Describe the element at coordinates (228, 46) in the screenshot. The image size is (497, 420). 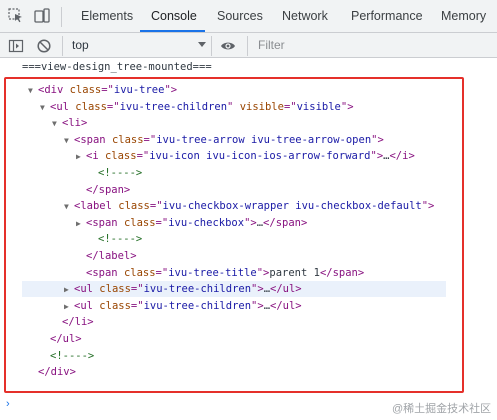
I see `eye-icon` at that location.